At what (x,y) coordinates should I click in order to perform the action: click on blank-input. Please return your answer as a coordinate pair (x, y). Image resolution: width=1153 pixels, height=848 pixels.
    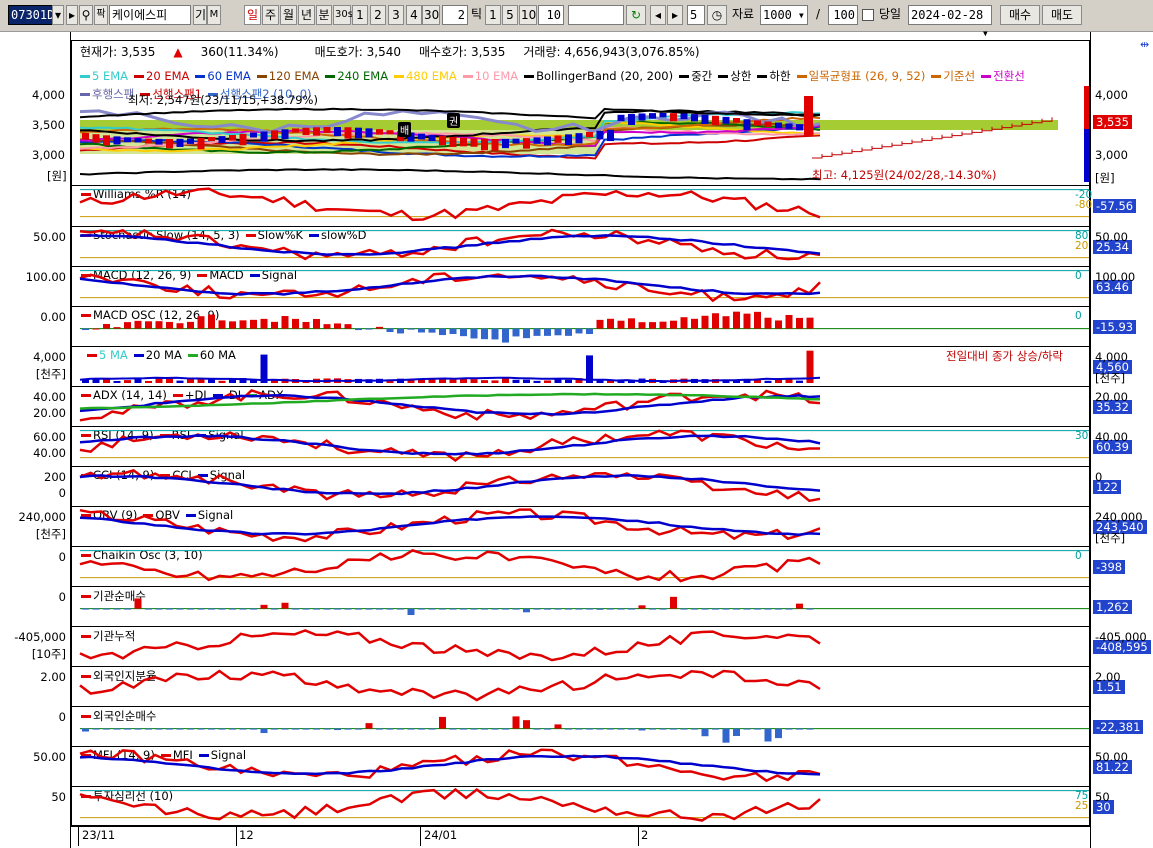
    Looking at the image, I should click on (596, 15).